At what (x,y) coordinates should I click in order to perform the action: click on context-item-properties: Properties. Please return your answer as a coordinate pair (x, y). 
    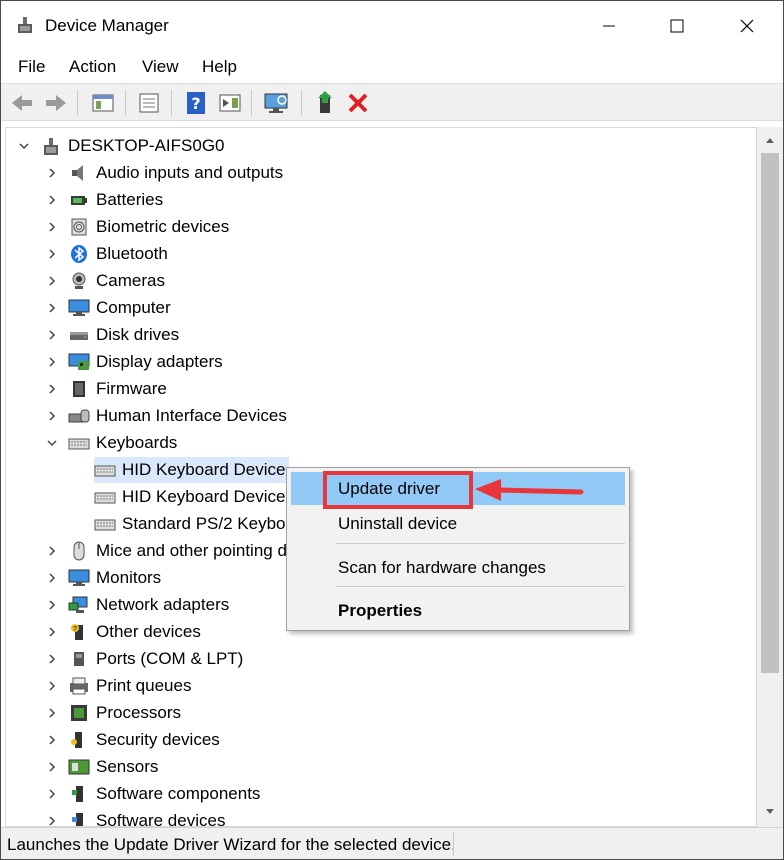
    Looking at the image, I should click on (458, 610).